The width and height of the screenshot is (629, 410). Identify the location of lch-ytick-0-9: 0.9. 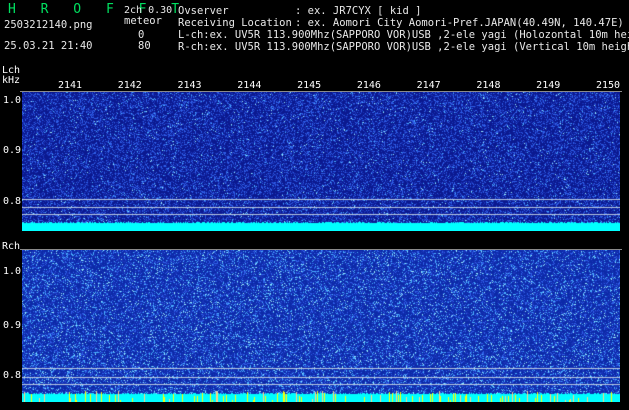
(12, 150).